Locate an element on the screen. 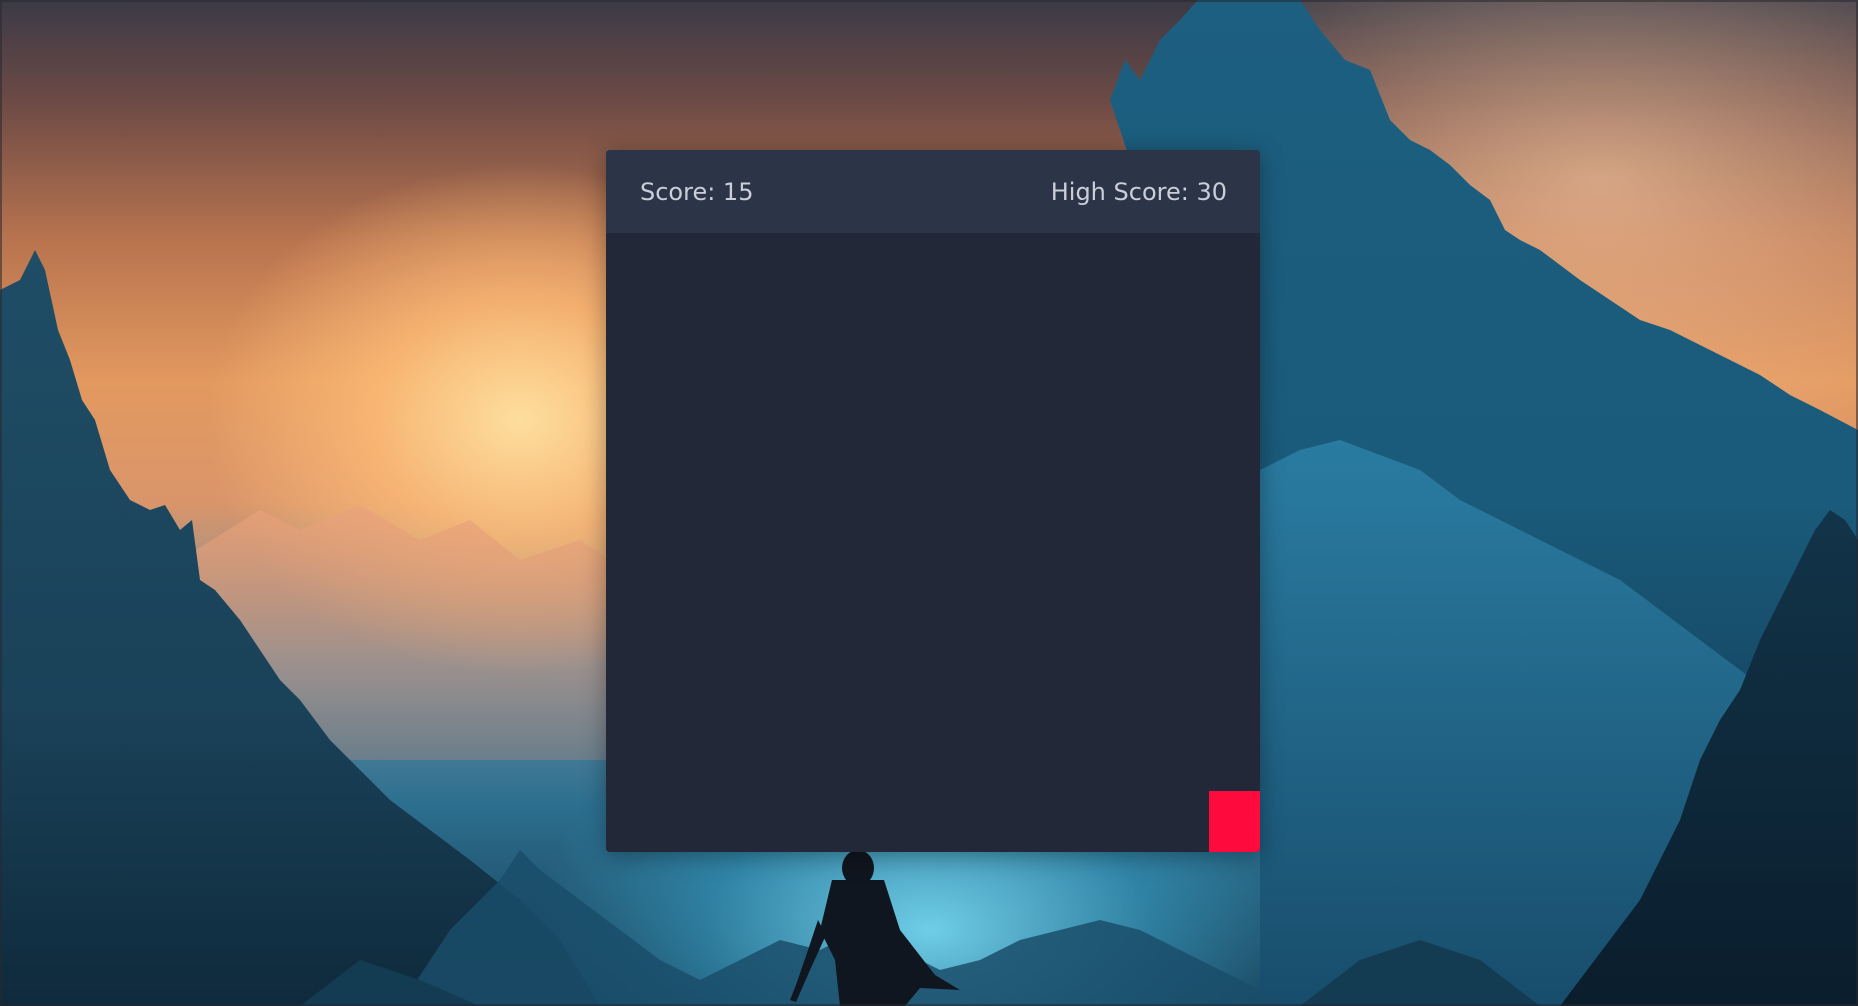 Image resolution: width=1858 pixels, height=1006 pixels. high-score-label: High Score: 30 is located at coordinates (1138, 192).